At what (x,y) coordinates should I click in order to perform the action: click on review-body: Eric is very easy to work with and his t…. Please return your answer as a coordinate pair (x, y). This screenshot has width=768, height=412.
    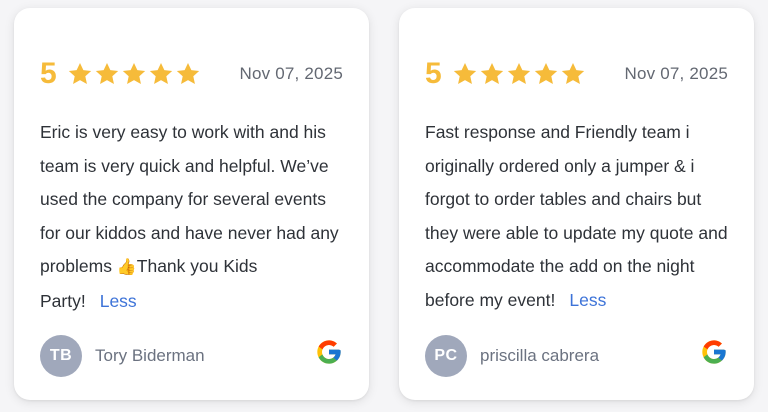
    Looking at the image, I should click on (189, 199).